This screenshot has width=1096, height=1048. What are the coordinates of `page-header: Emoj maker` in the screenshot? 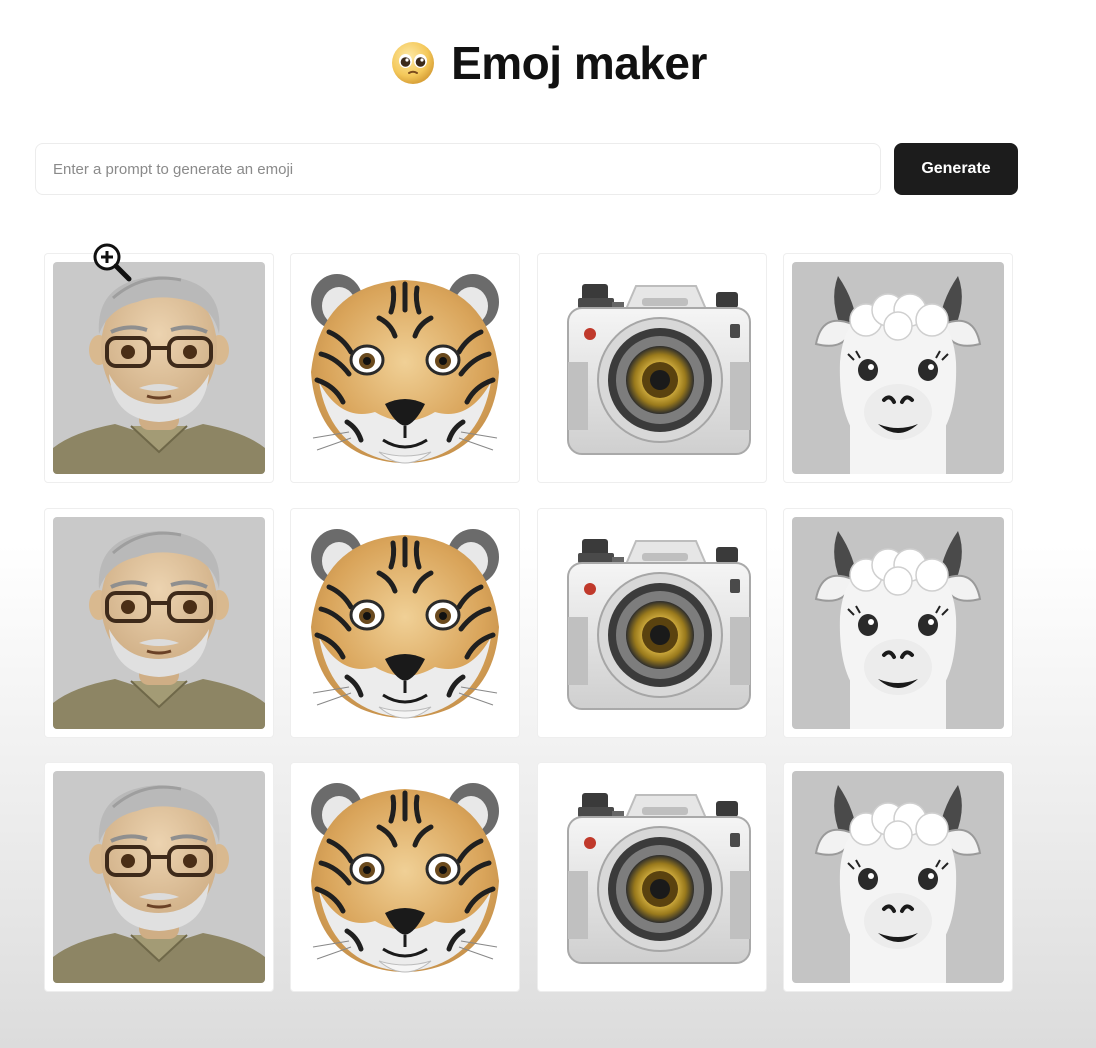 It's located at (548, 63).